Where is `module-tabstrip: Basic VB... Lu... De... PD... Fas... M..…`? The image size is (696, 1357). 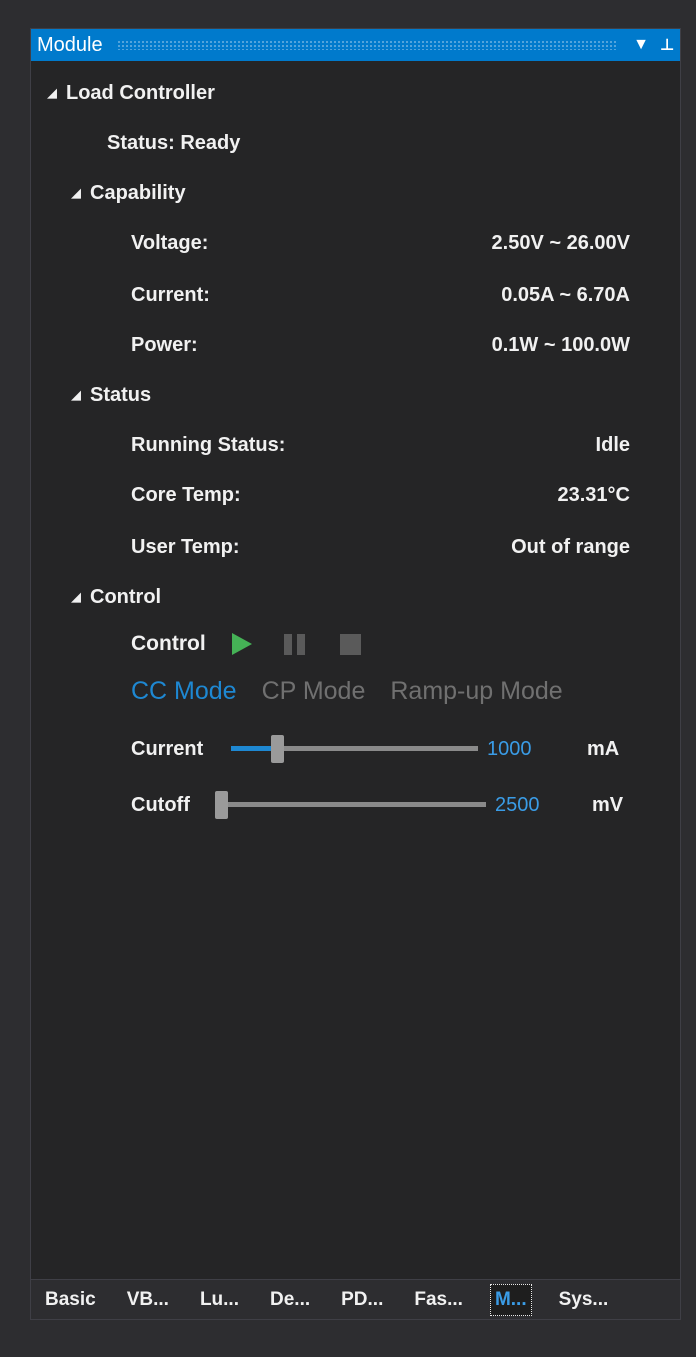
module-tabstrip: Basic VB... Lu... De... PD... Fas... M..… is located at coordinates (355, 1299).